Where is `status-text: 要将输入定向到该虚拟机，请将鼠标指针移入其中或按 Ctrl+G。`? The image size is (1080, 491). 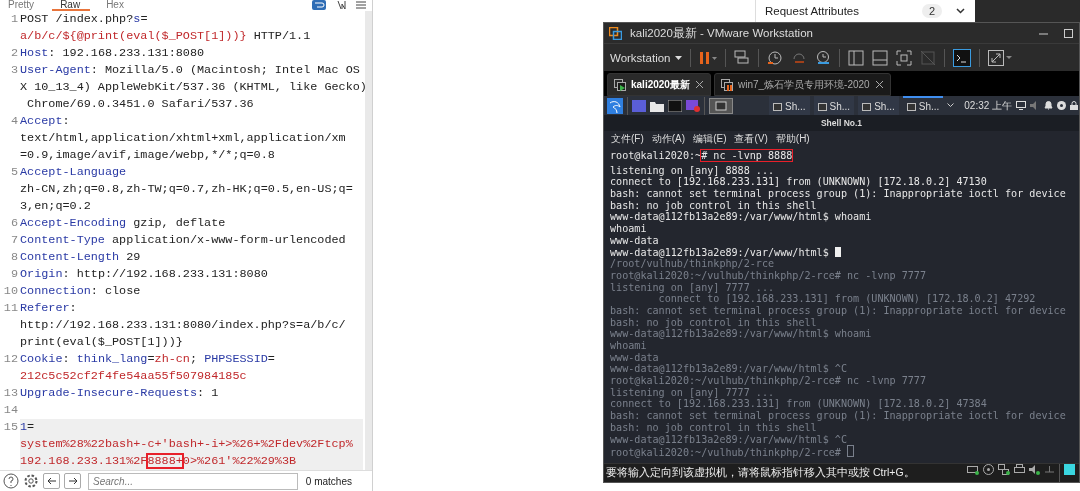
status-text: 要将输入定向到该虚拟机，请将鼠标指针移入其中或按 Ctrl+G。 is located at coordinates (760, 473).